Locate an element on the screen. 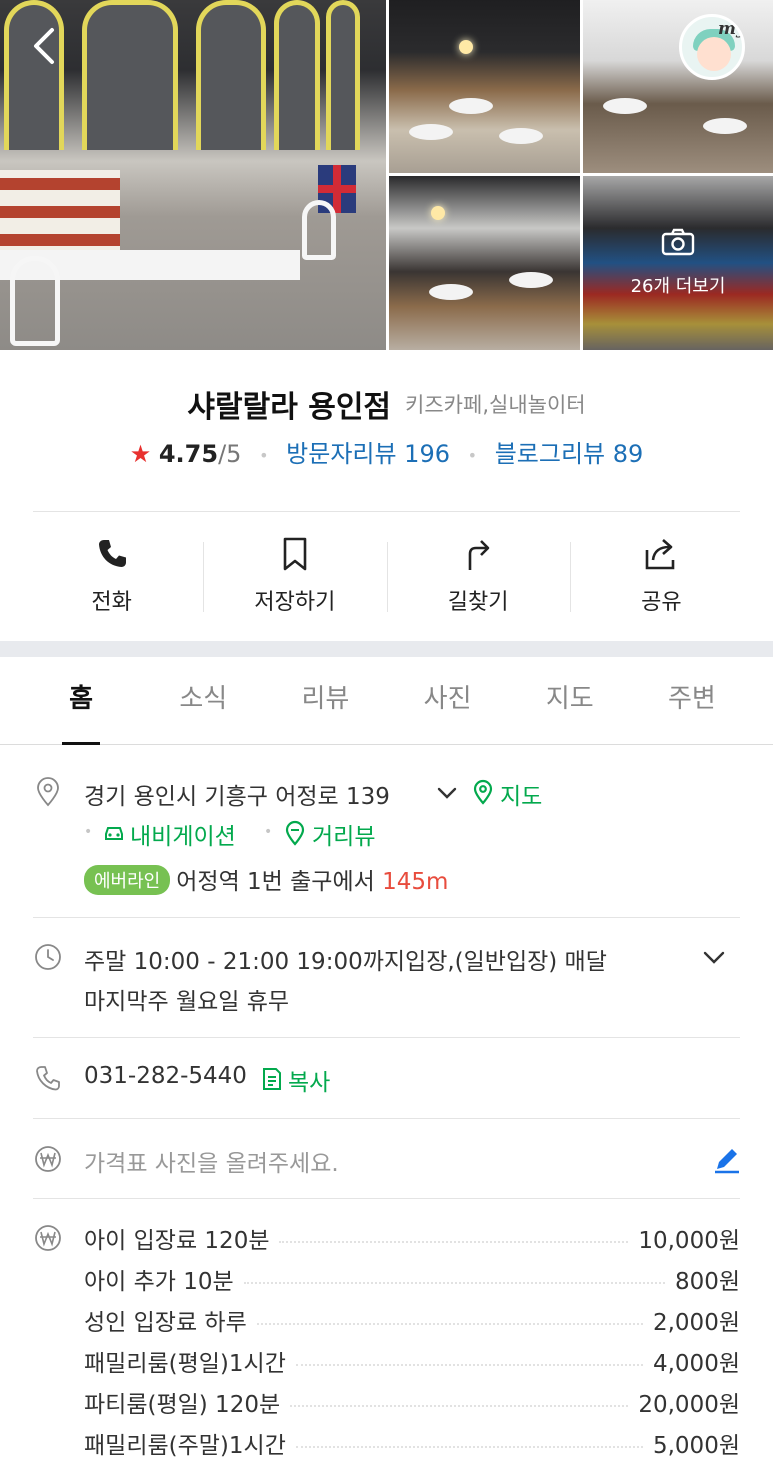 The height and width of the screenshot is (1466, 773). price-item-value: 2,000원 is located at coordinates (696, 1323).